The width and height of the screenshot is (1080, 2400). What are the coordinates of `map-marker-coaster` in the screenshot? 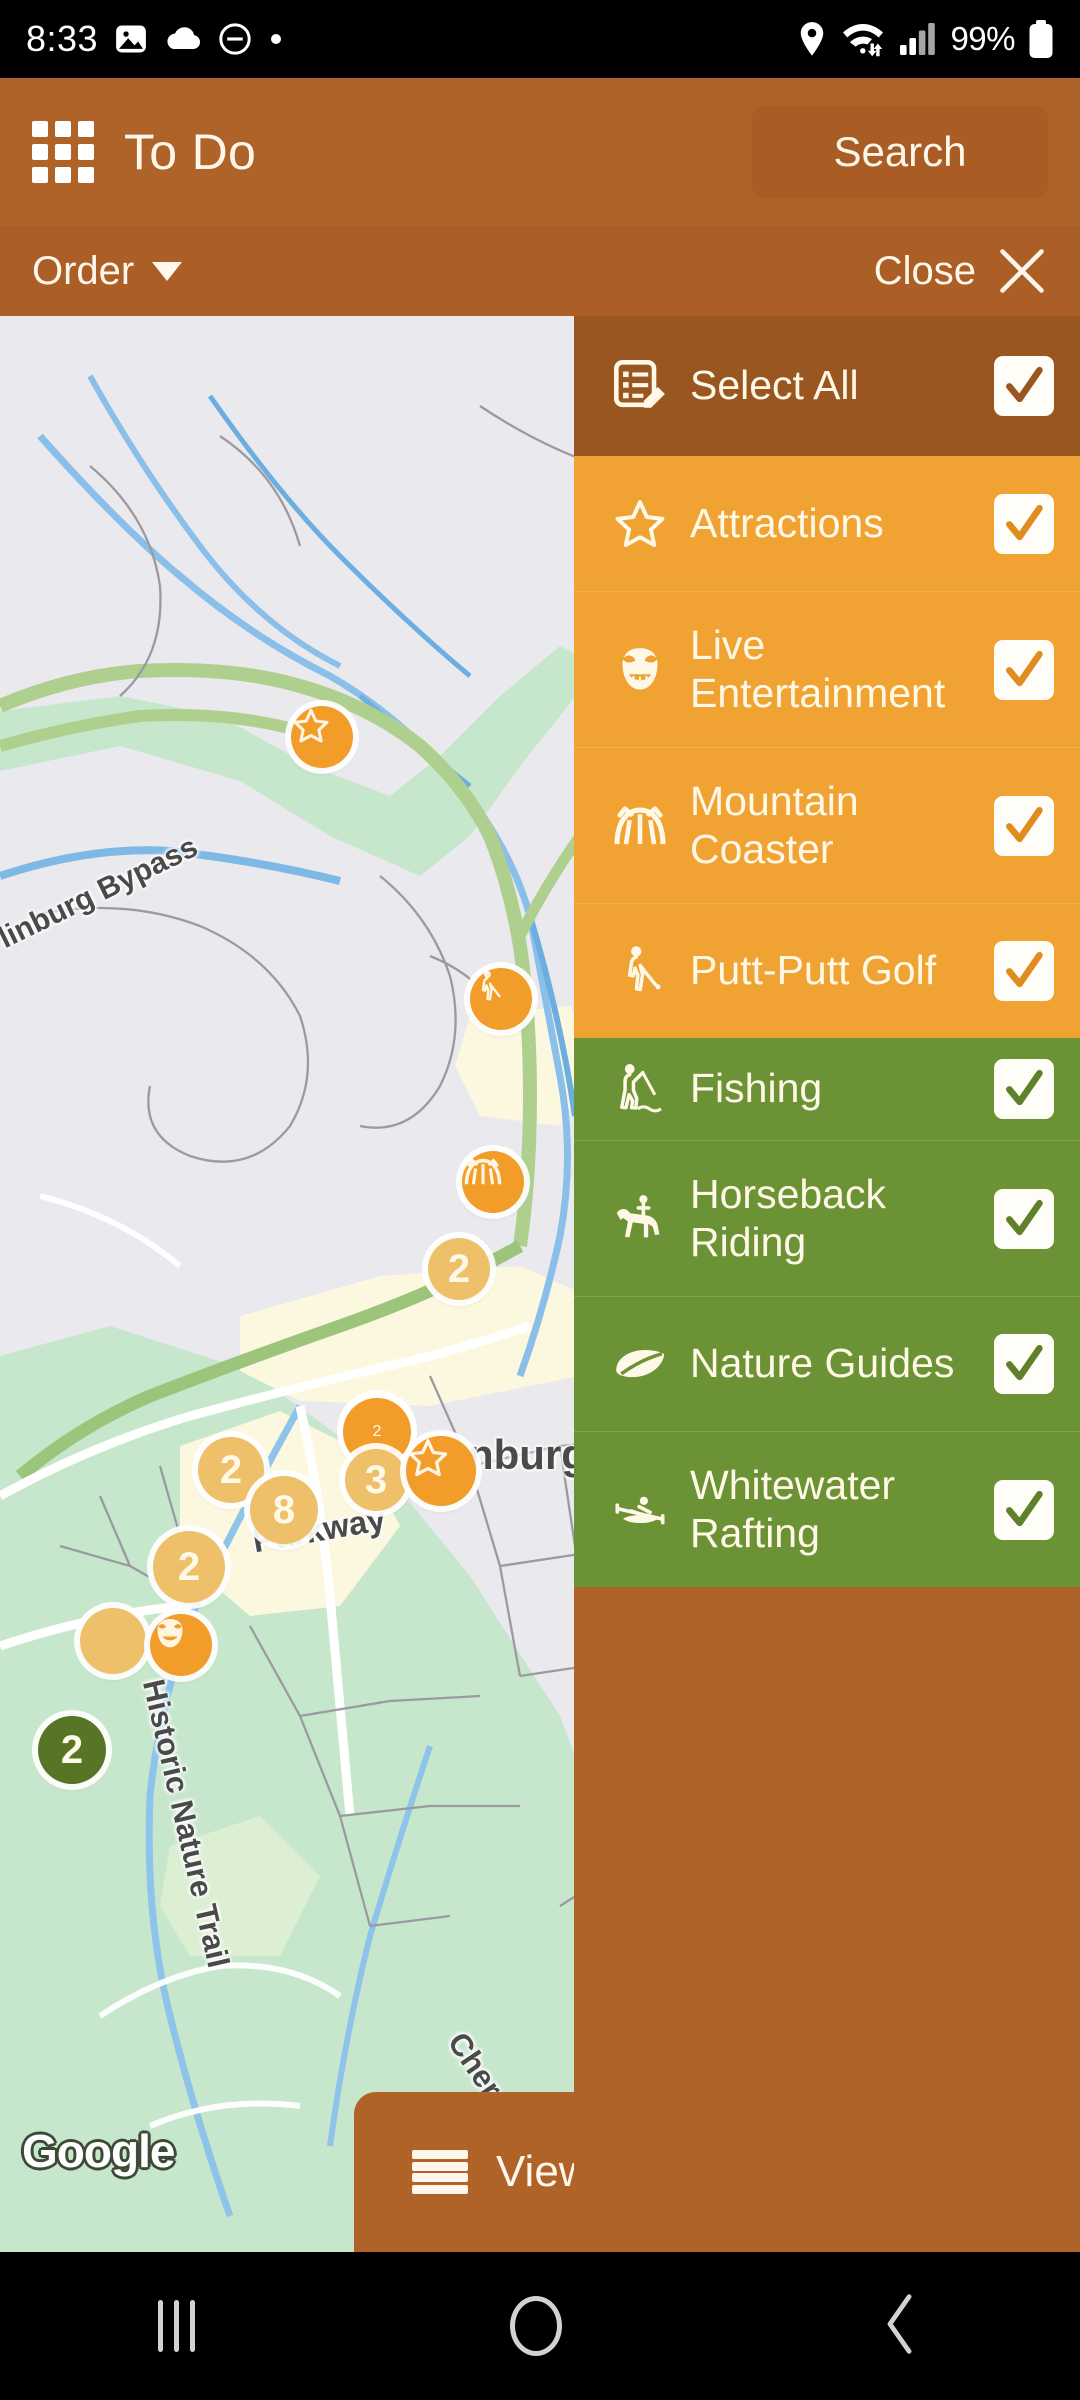 It's located at (493, 1182).